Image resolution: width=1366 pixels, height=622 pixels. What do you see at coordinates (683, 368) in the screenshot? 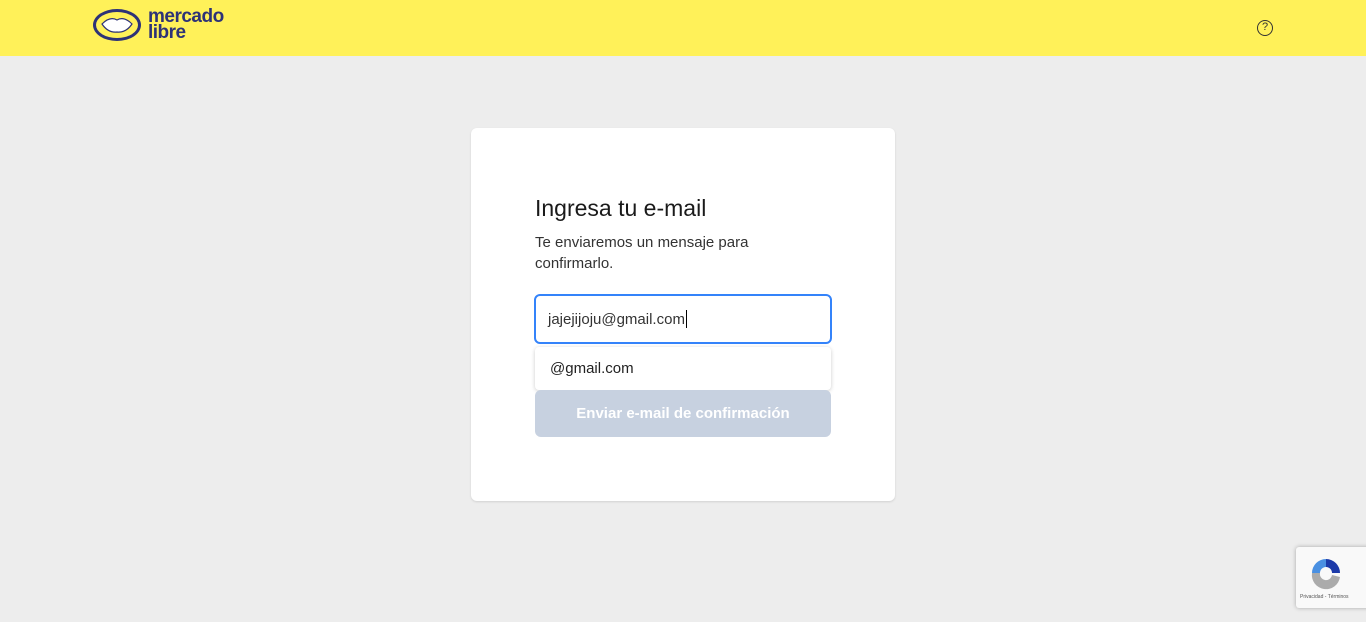
I see `email-suggestion: @gmail.com` at bounding box center [683, 368].